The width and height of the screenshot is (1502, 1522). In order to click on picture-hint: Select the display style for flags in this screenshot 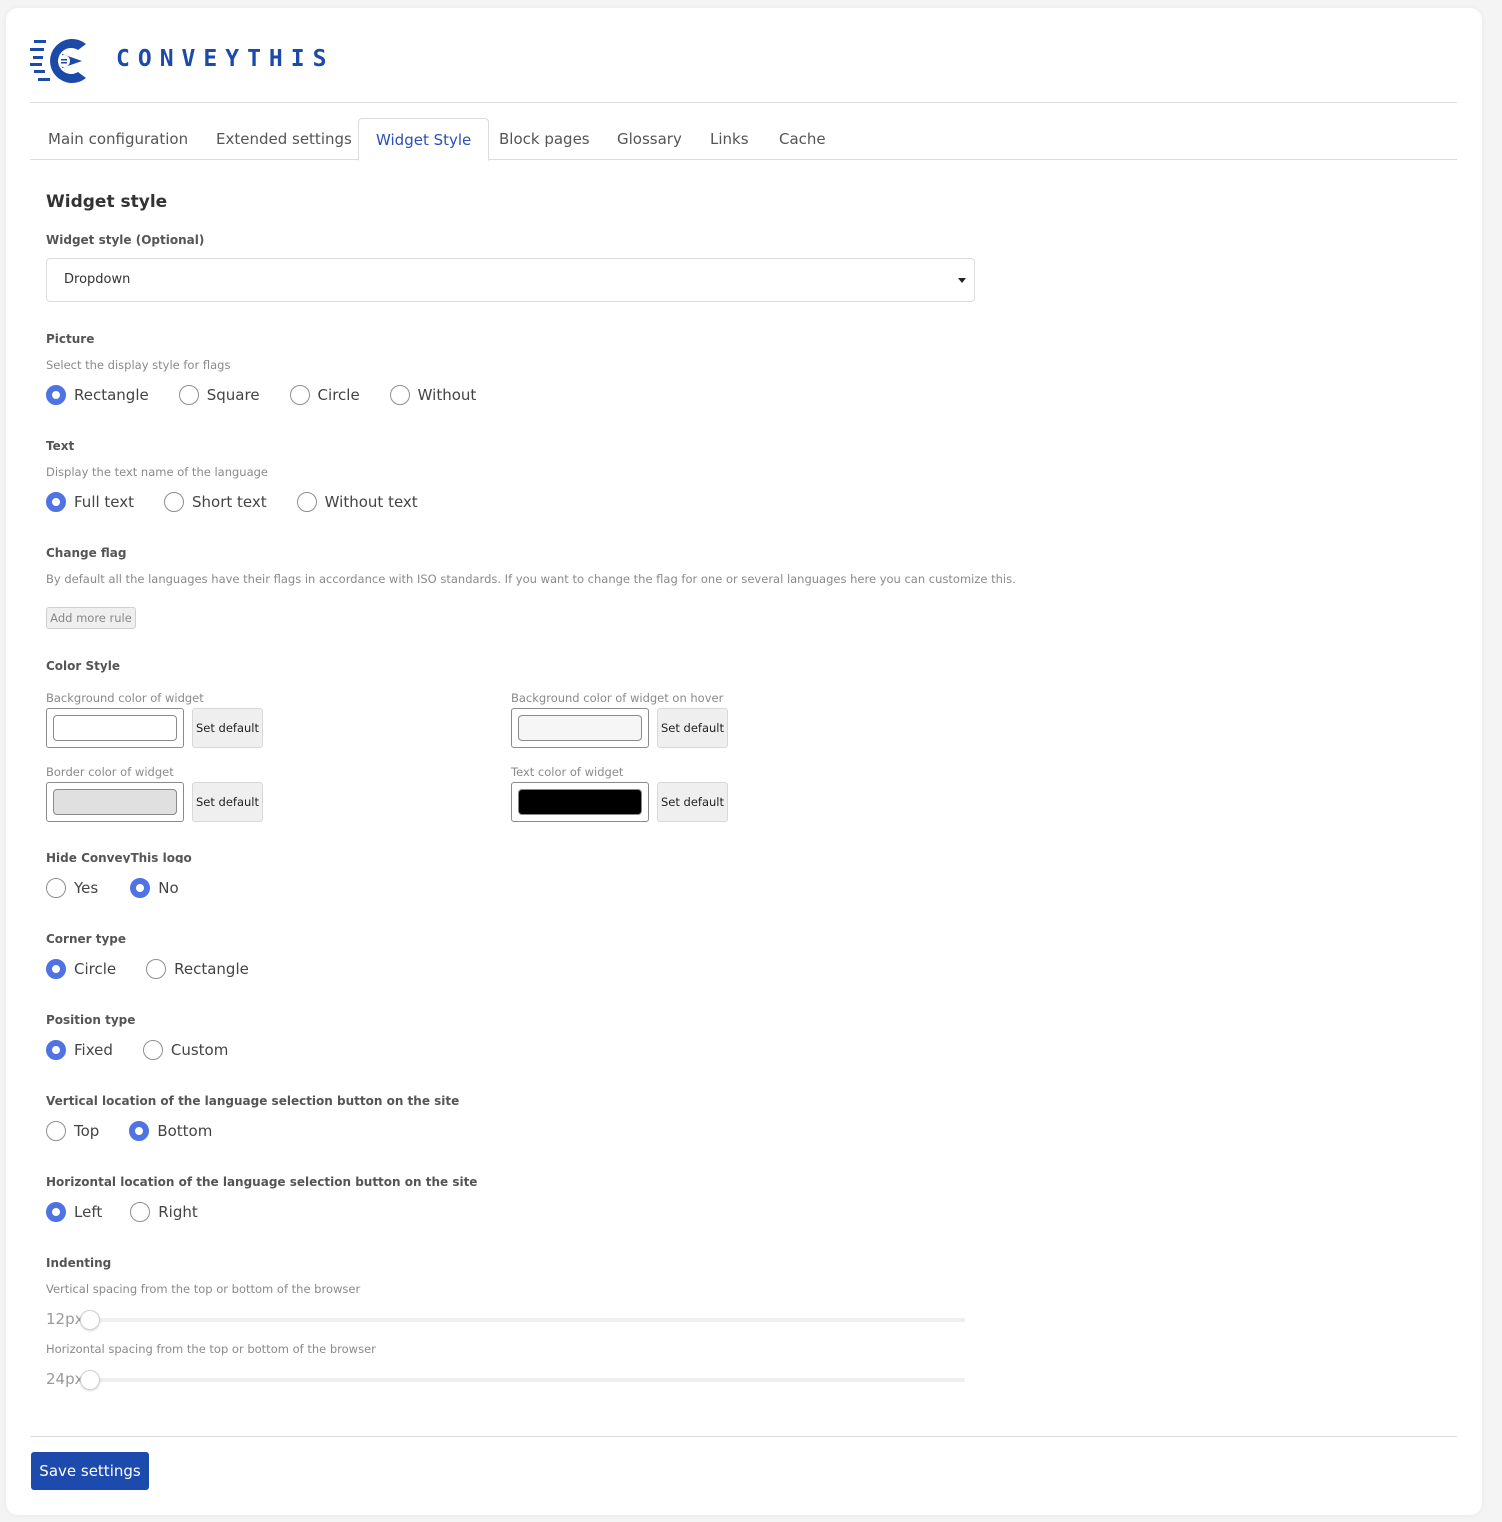, I will do `click(138, 365)`.